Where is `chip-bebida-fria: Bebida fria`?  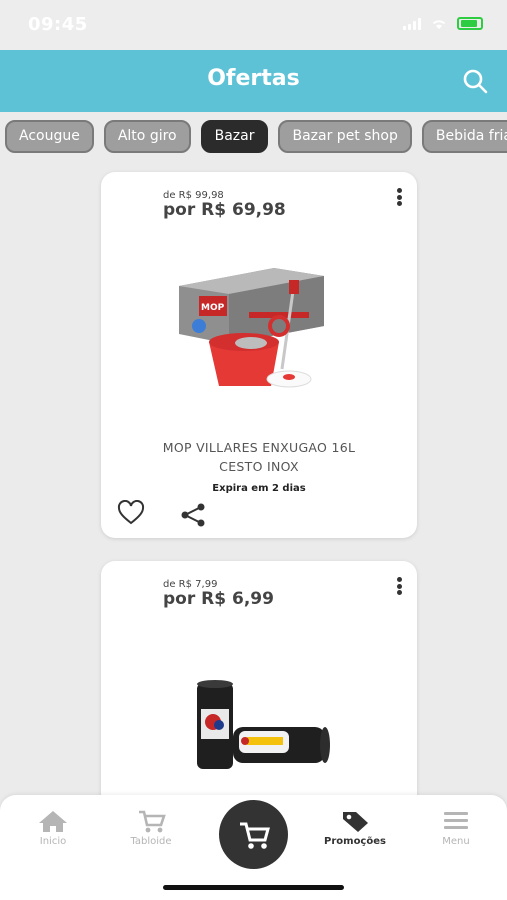 chip-bebida-fria: Bebida fria is located at coordinates (464, 136).